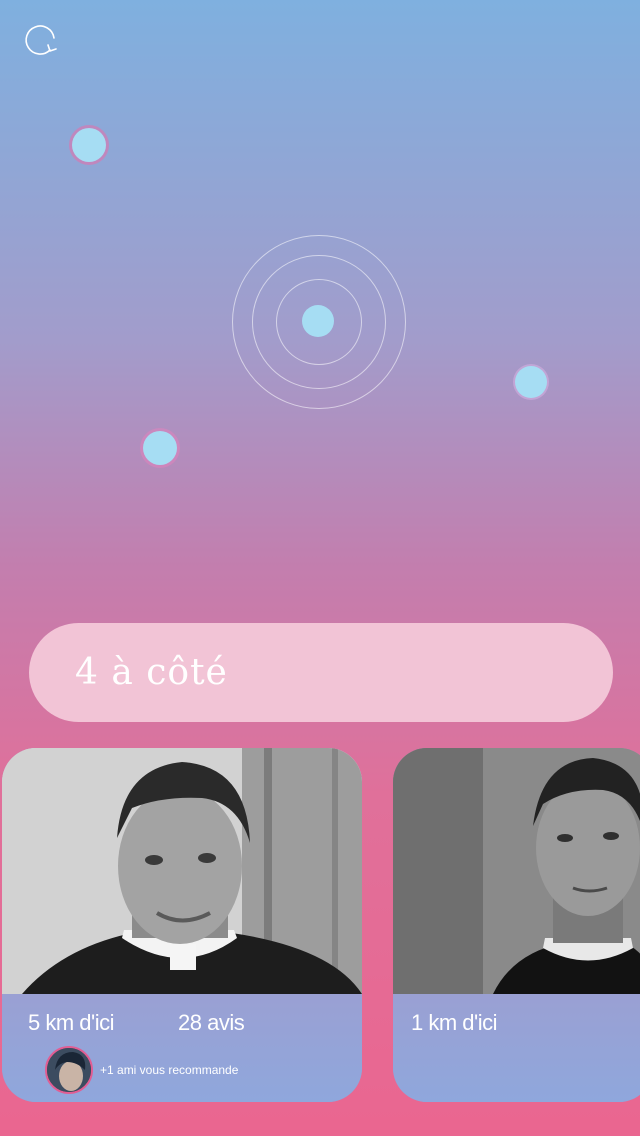 The image size is (640, 1136). Describe the element at coordinates (71, 1022) in the screenshot. I see `profile-distance: 5 km d'ici` at that location.